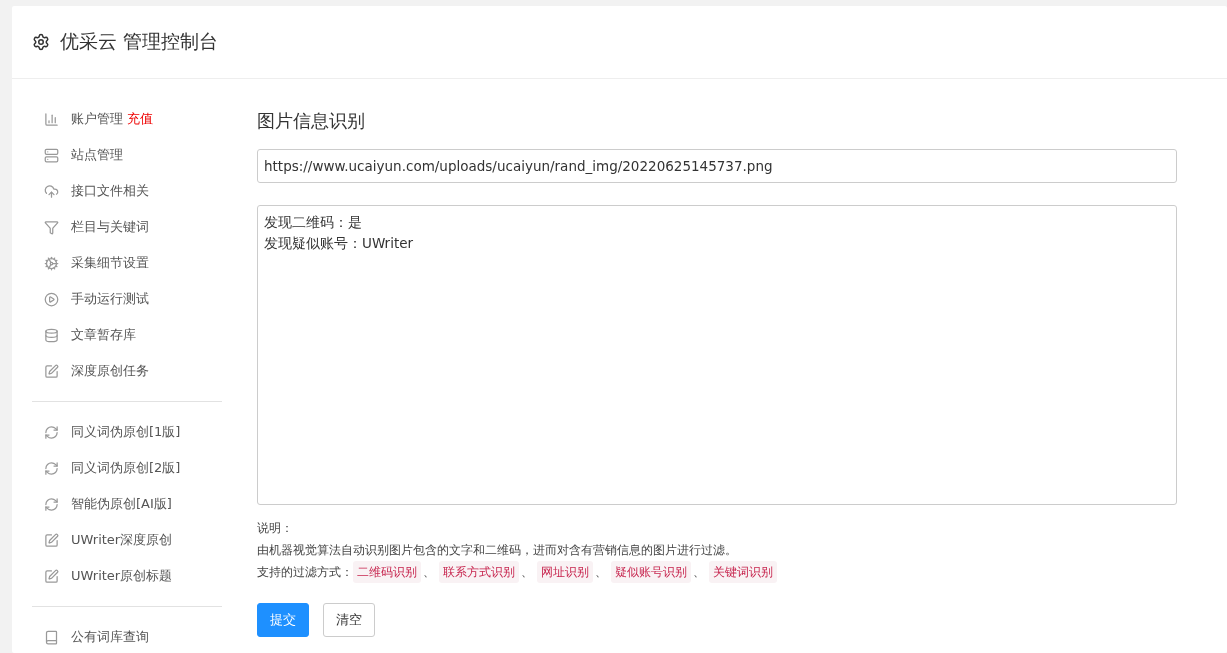 This screenshot has height=653, width=1227. What do you see at coordinates (97, 119) in the screenshot?
I see `sidebar-item: 账户管理` at bounding box center [97, 119].